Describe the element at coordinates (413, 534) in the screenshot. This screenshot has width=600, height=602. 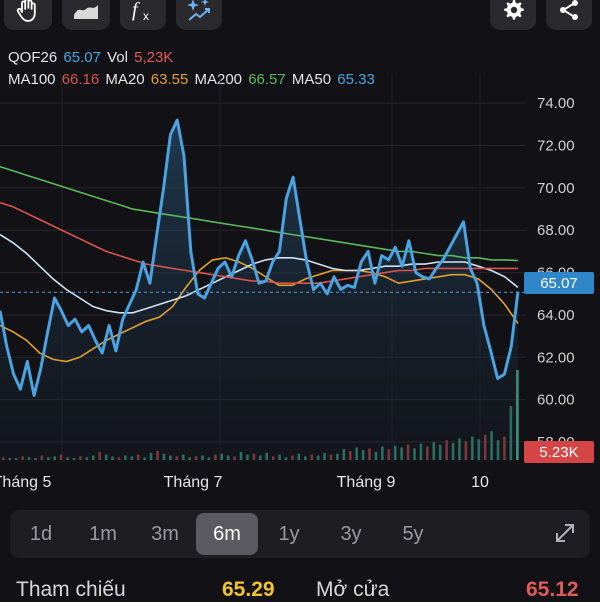
I see `tab-5y: 5y` at that location.